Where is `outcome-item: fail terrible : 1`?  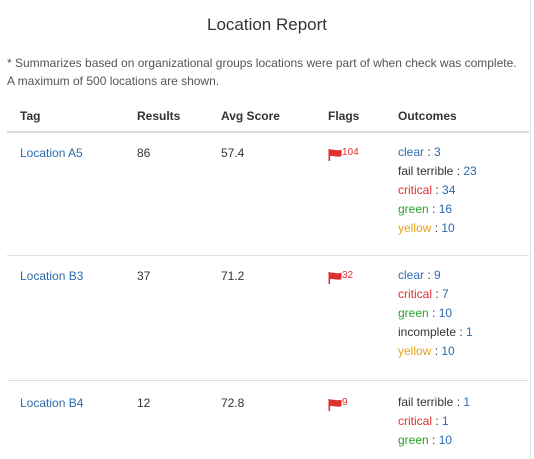 outcome-item: fail terrible : 1 is located at coordinates (434, 402).